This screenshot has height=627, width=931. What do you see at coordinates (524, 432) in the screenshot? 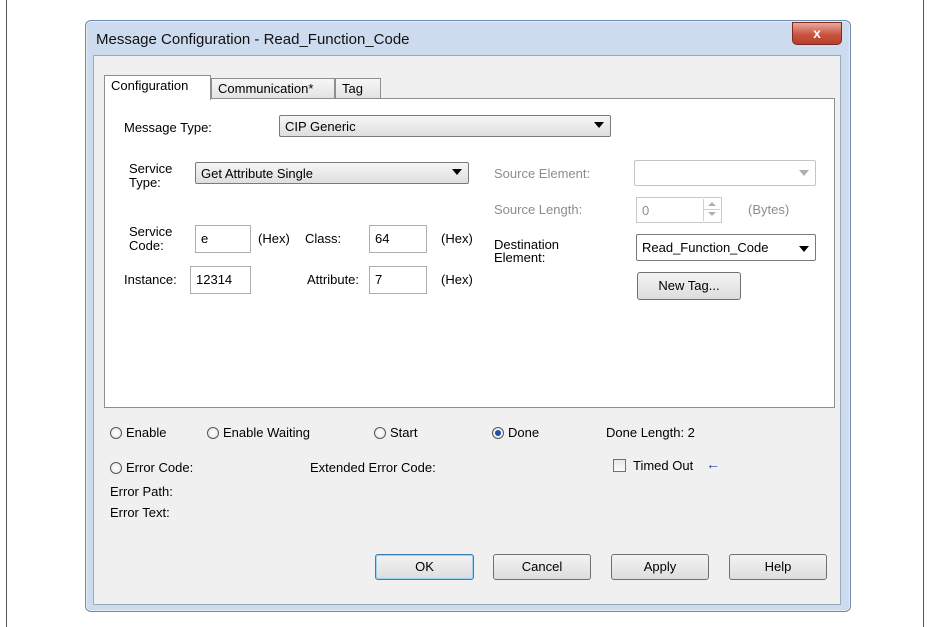
I see `done-label: Done` at bounding box center [524, 432].